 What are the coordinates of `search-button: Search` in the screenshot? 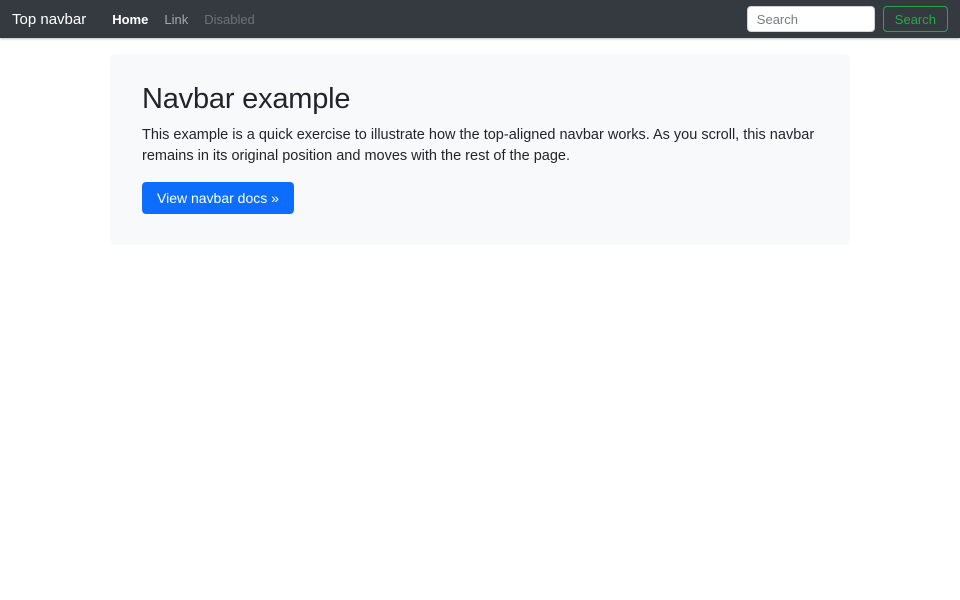 It's located at (915, 19).